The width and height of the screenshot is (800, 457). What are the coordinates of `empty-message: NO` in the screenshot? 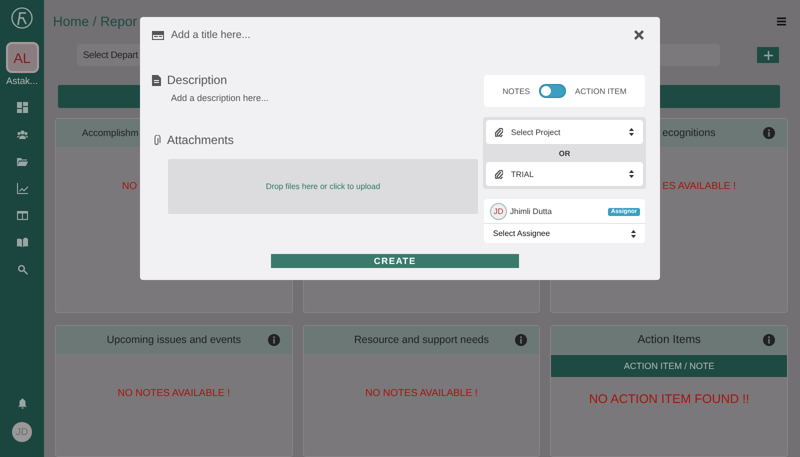 It's located at (129, 186).